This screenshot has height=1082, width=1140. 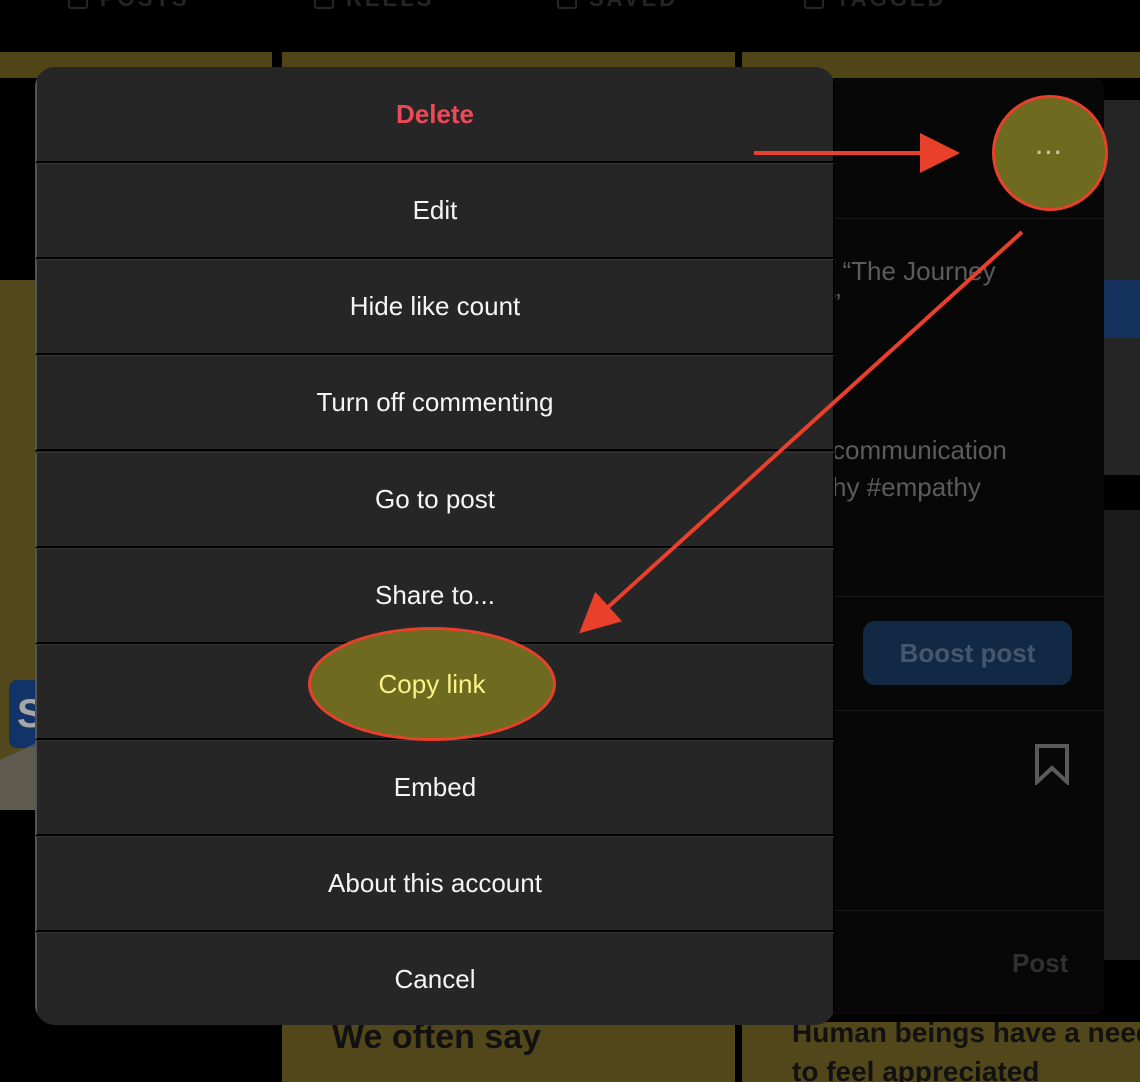 I want to click on edit-button: Edit, so click(x=435, y=211).